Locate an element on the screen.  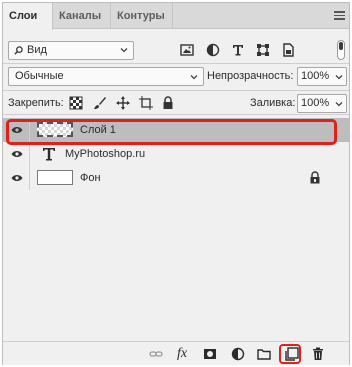
lock-image-pixels-icon is located at coordinates (100, 103).